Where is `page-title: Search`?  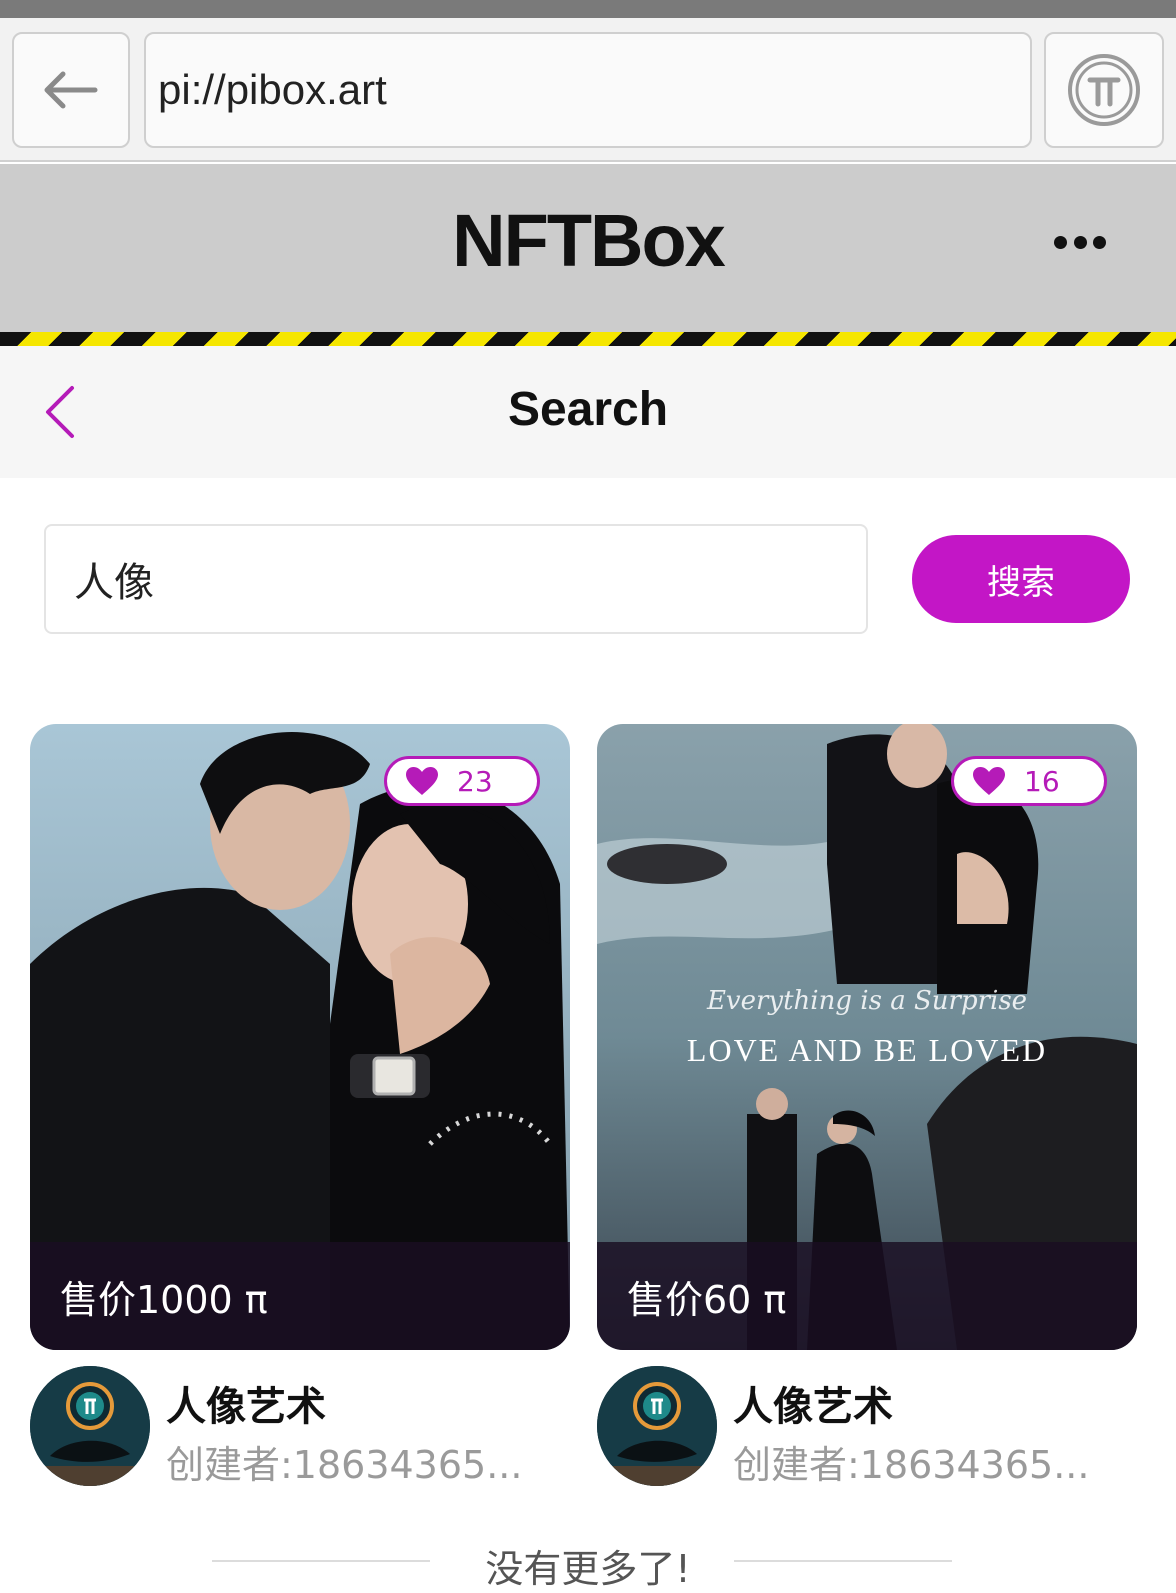 page-title: Search is located at coordinates (588, 409).